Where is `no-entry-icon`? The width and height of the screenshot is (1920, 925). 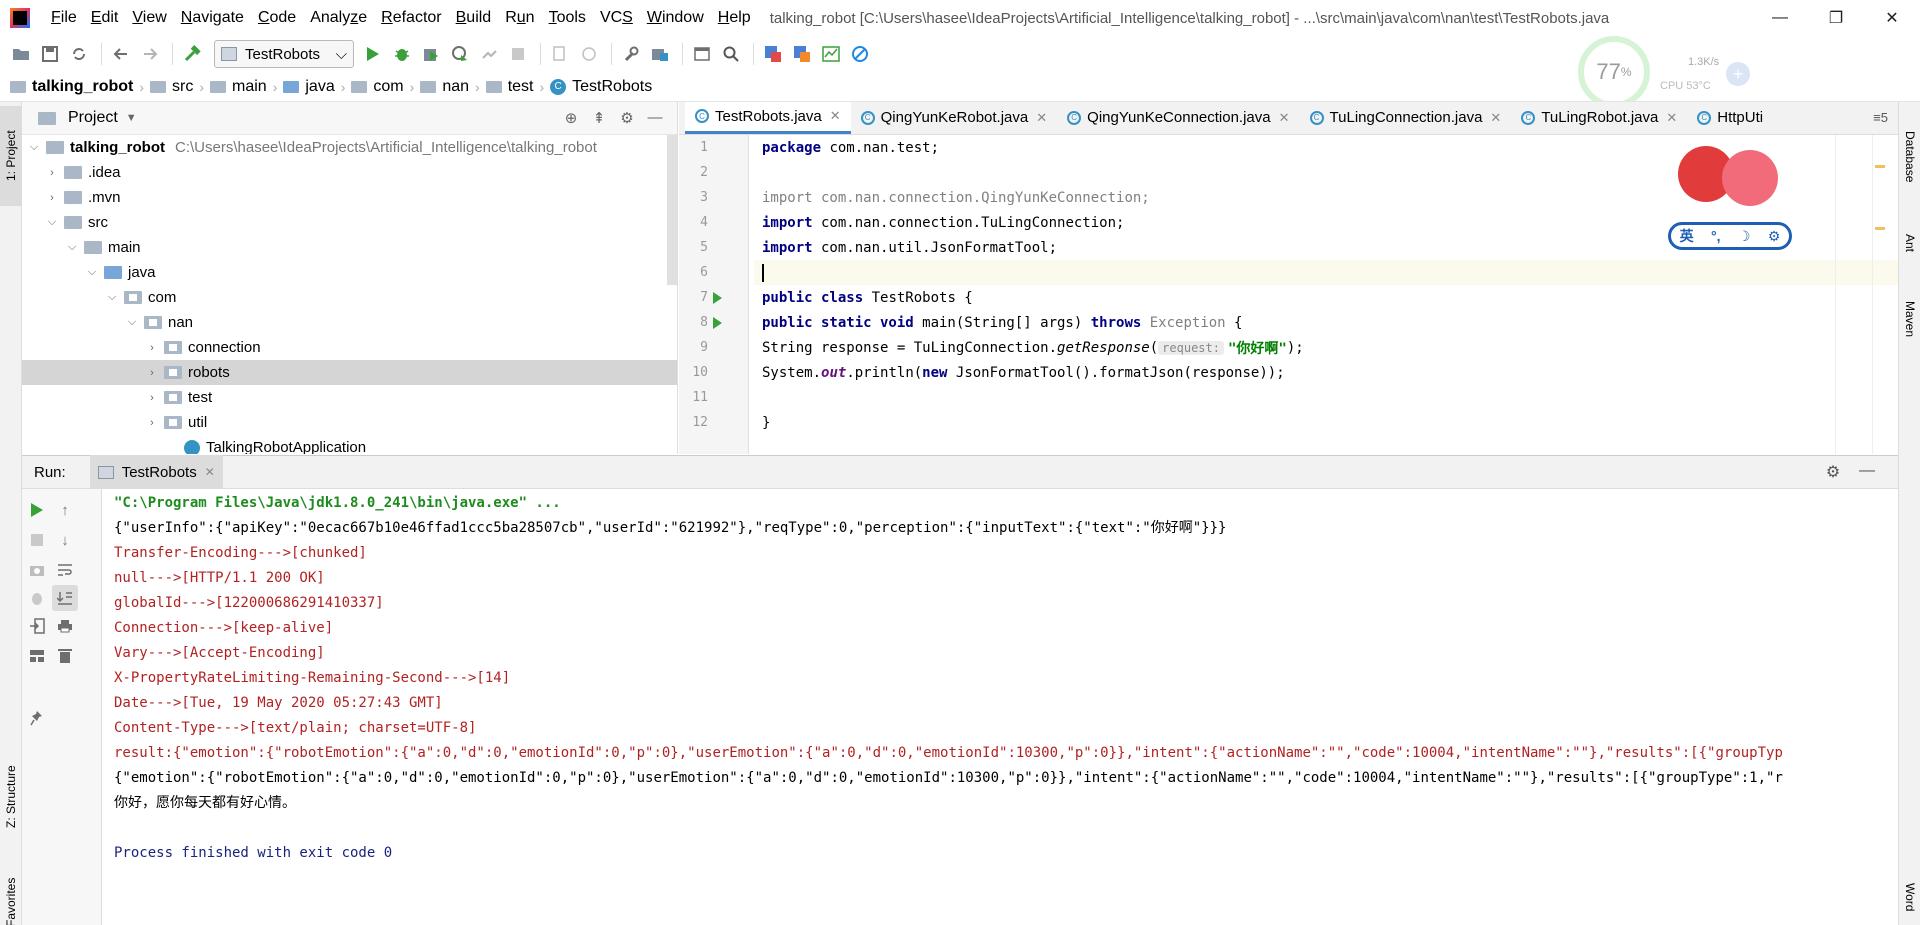
no-entry-icon is located at coordinates (860, 54).